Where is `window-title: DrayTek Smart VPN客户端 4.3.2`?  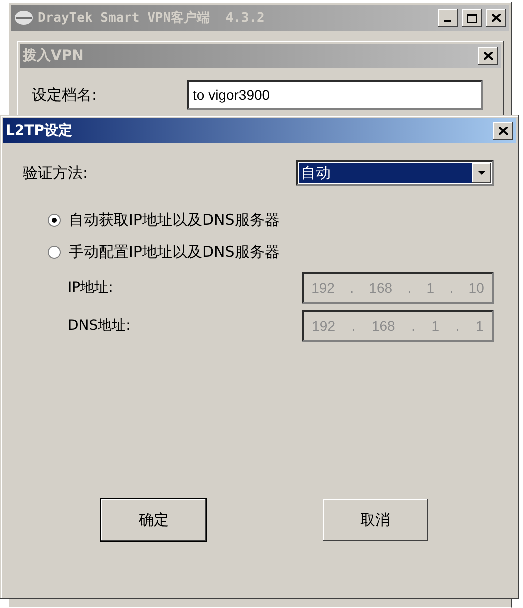
window-title: DrayTek Smart VPN客户端 4.3.2 is located at coordinates (152, 18).